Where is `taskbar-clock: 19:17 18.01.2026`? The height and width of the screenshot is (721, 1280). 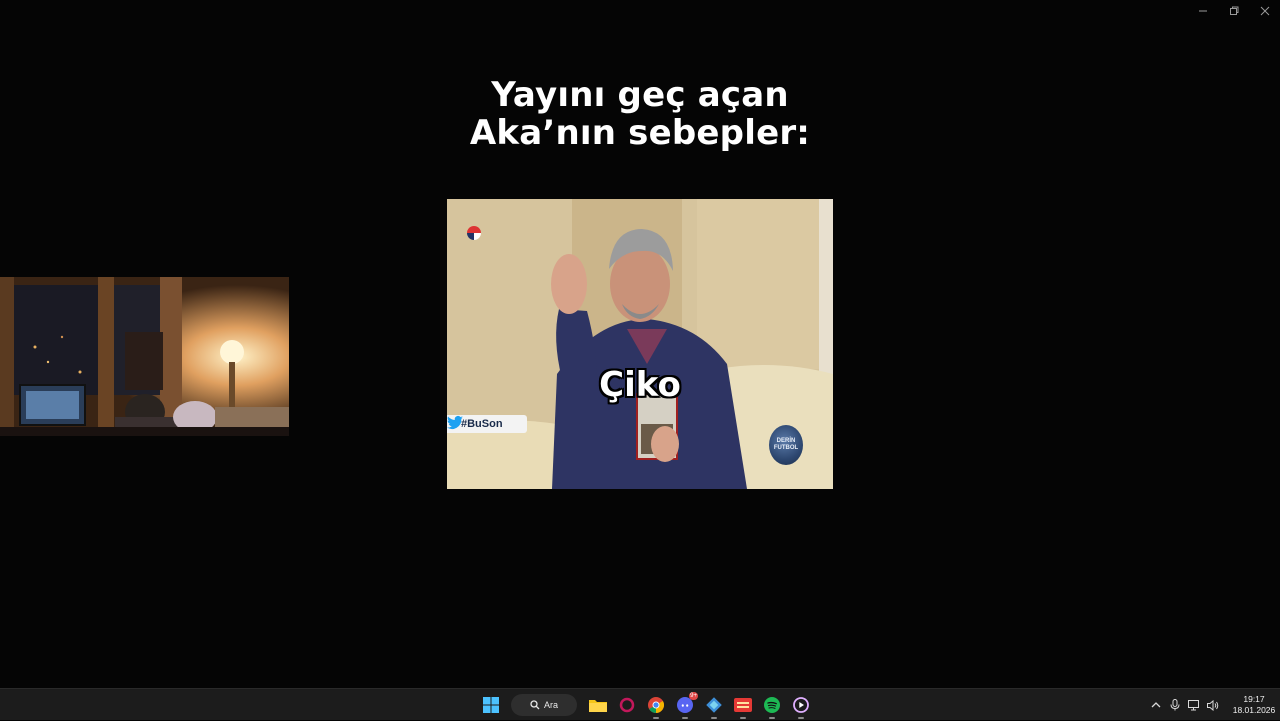
taskbar-clock: 19:17 18.01.2026 is located at coordinates (1254, 705).